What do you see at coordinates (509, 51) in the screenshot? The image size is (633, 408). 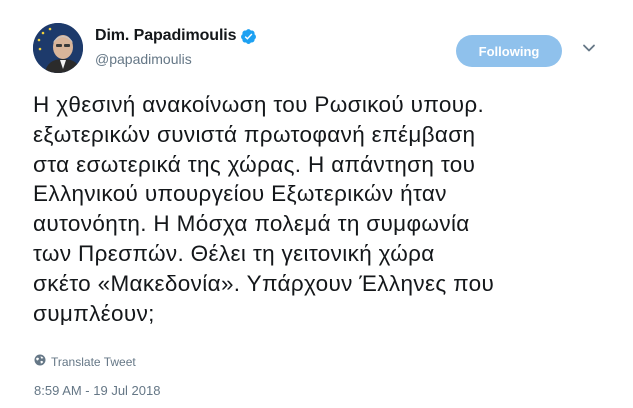 I see `following-button: Following` at bounding box center [509, 51].